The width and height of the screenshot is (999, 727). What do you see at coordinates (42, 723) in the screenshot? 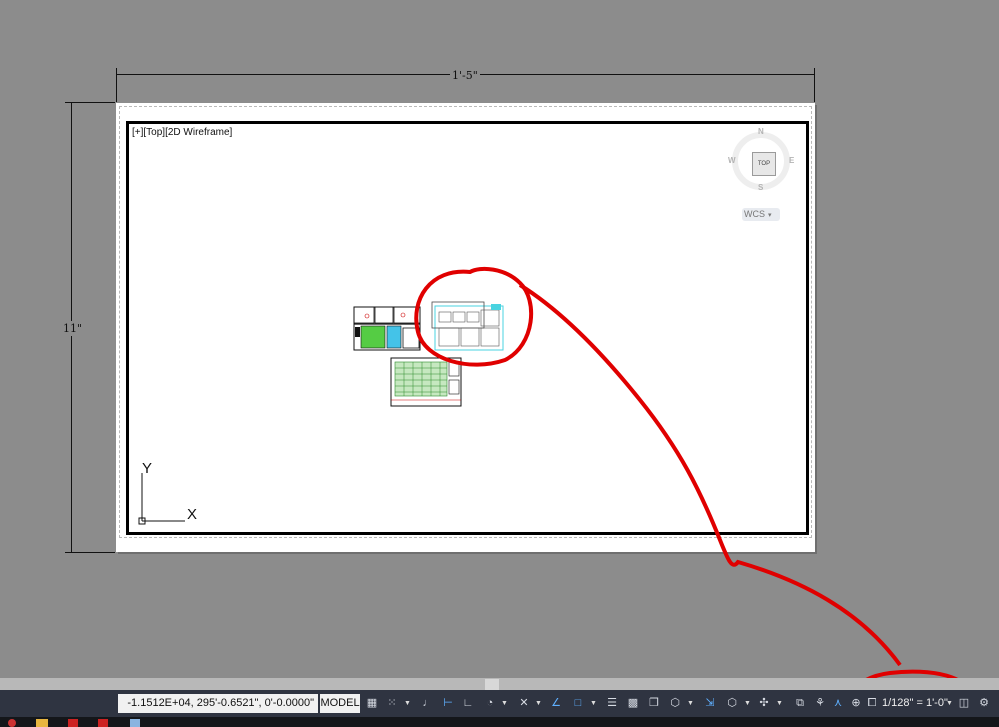
I see `taskbar-folder-icon` at bounding box center [42, 723].